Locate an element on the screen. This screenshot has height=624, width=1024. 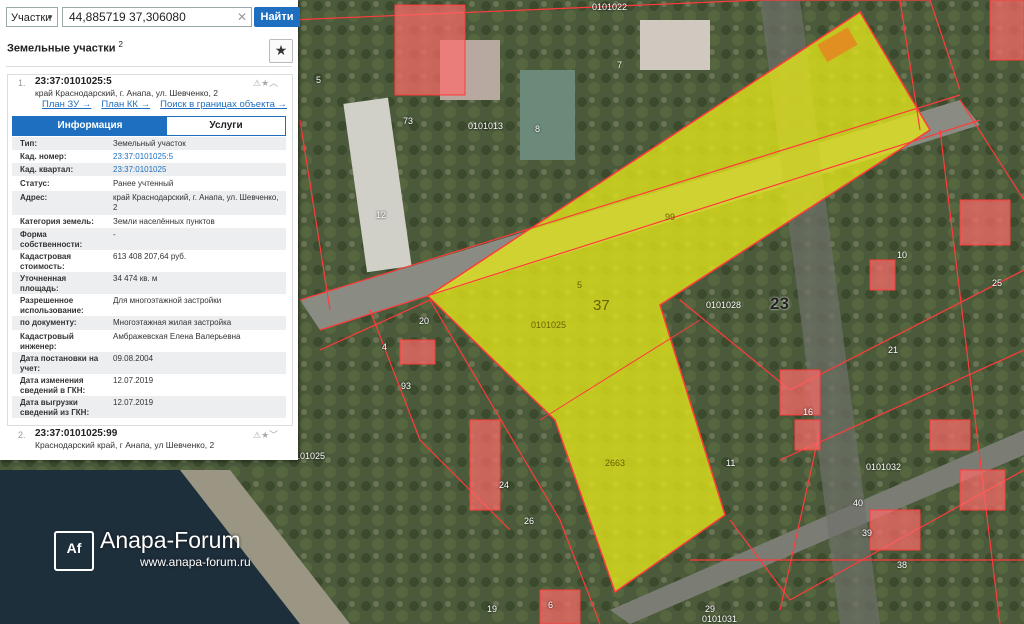
result-count: 2 is located at coordinates (120, 44).